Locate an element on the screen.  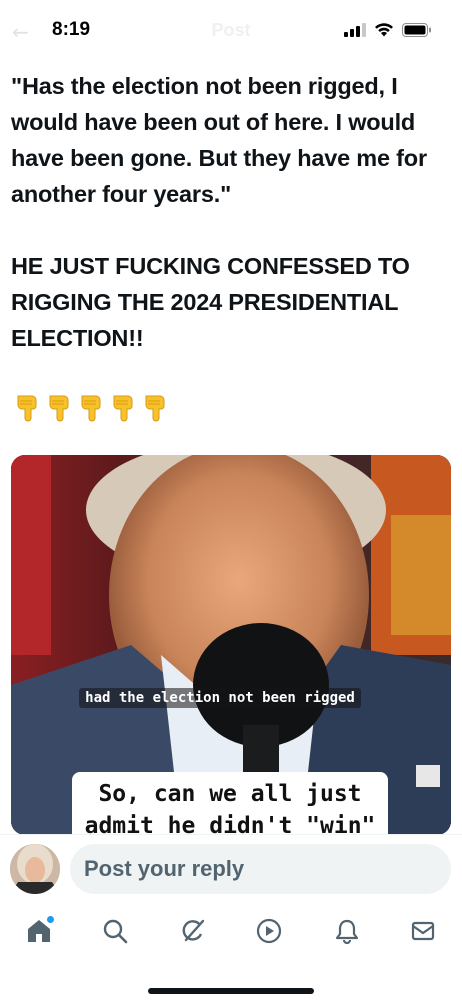
caption-small-text: had the election not been rigged is located at coordinates (220, 698).